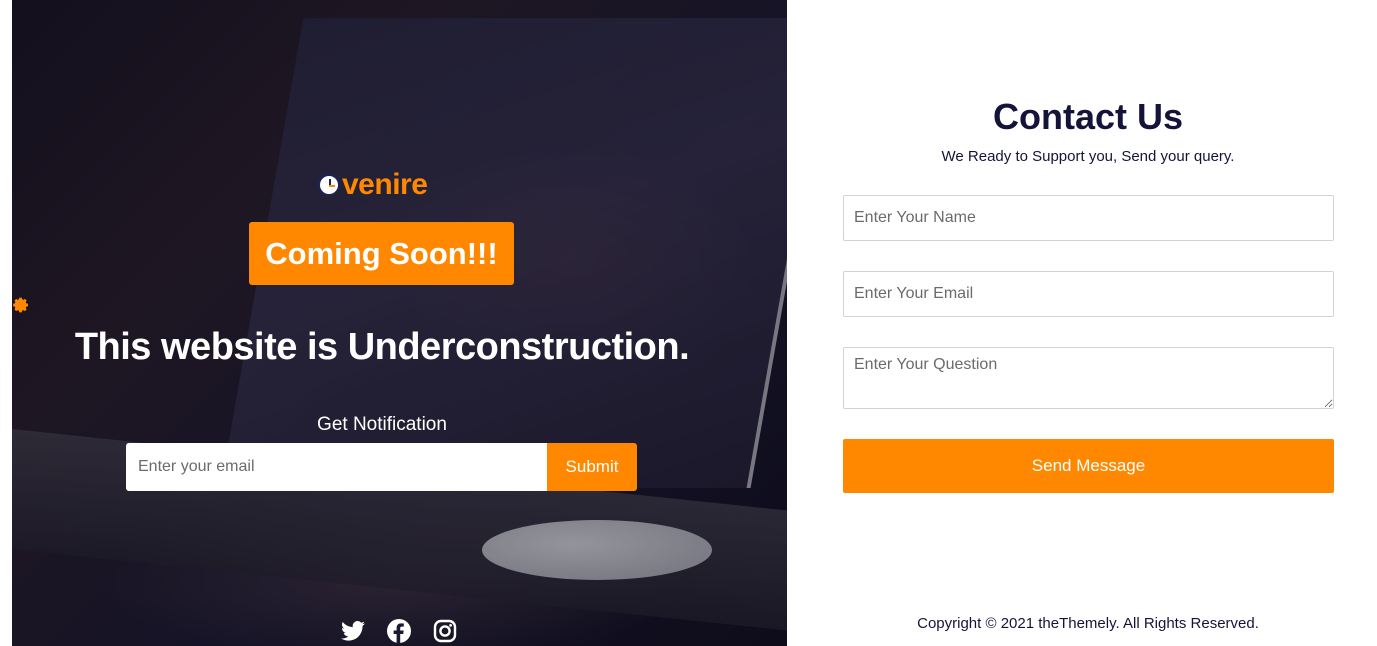  What do you see at coordinates (1088, 294) in the screenshot?
I see `email-field` at bounding box center [1088, 294].